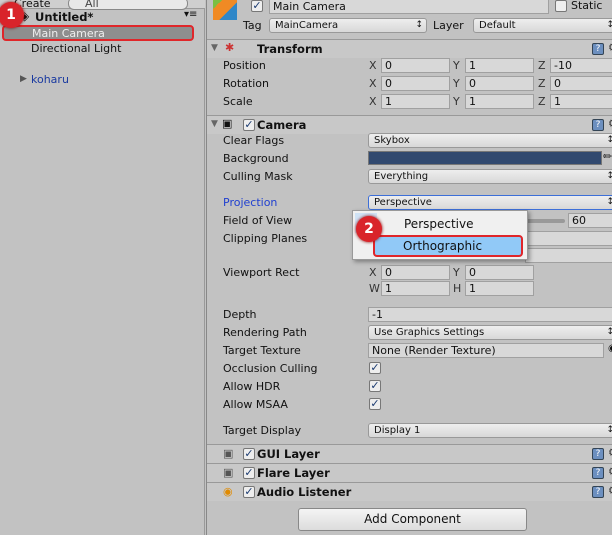  What do you see at coordinates (581, 65) in the screenshot?
I see `transform-z-field: -10` at bounding box center [581, 65].